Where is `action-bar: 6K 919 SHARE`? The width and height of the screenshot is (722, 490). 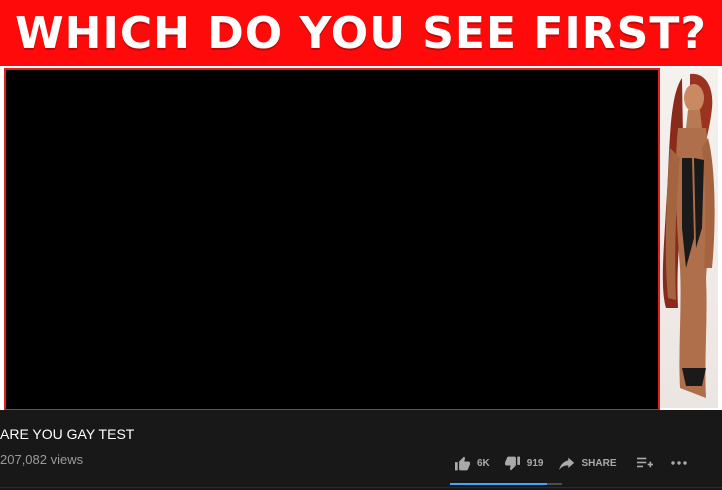 action-bar: 6K 919 SHARE is located at coordinates (570, 463).